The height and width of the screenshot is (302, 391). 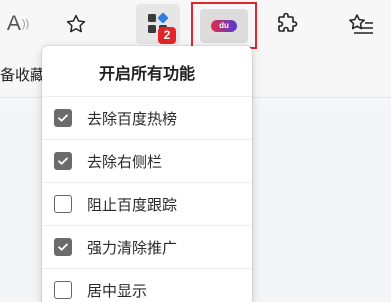 I want to click on sound-waves-icon: )), so click(x=25, y=24).